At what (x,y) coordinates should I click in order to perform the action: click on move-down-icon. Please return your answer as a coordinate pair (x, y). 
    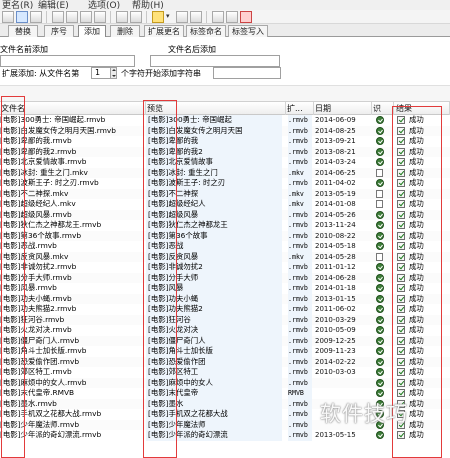
    Looking at the image, I should click on (72, 17).